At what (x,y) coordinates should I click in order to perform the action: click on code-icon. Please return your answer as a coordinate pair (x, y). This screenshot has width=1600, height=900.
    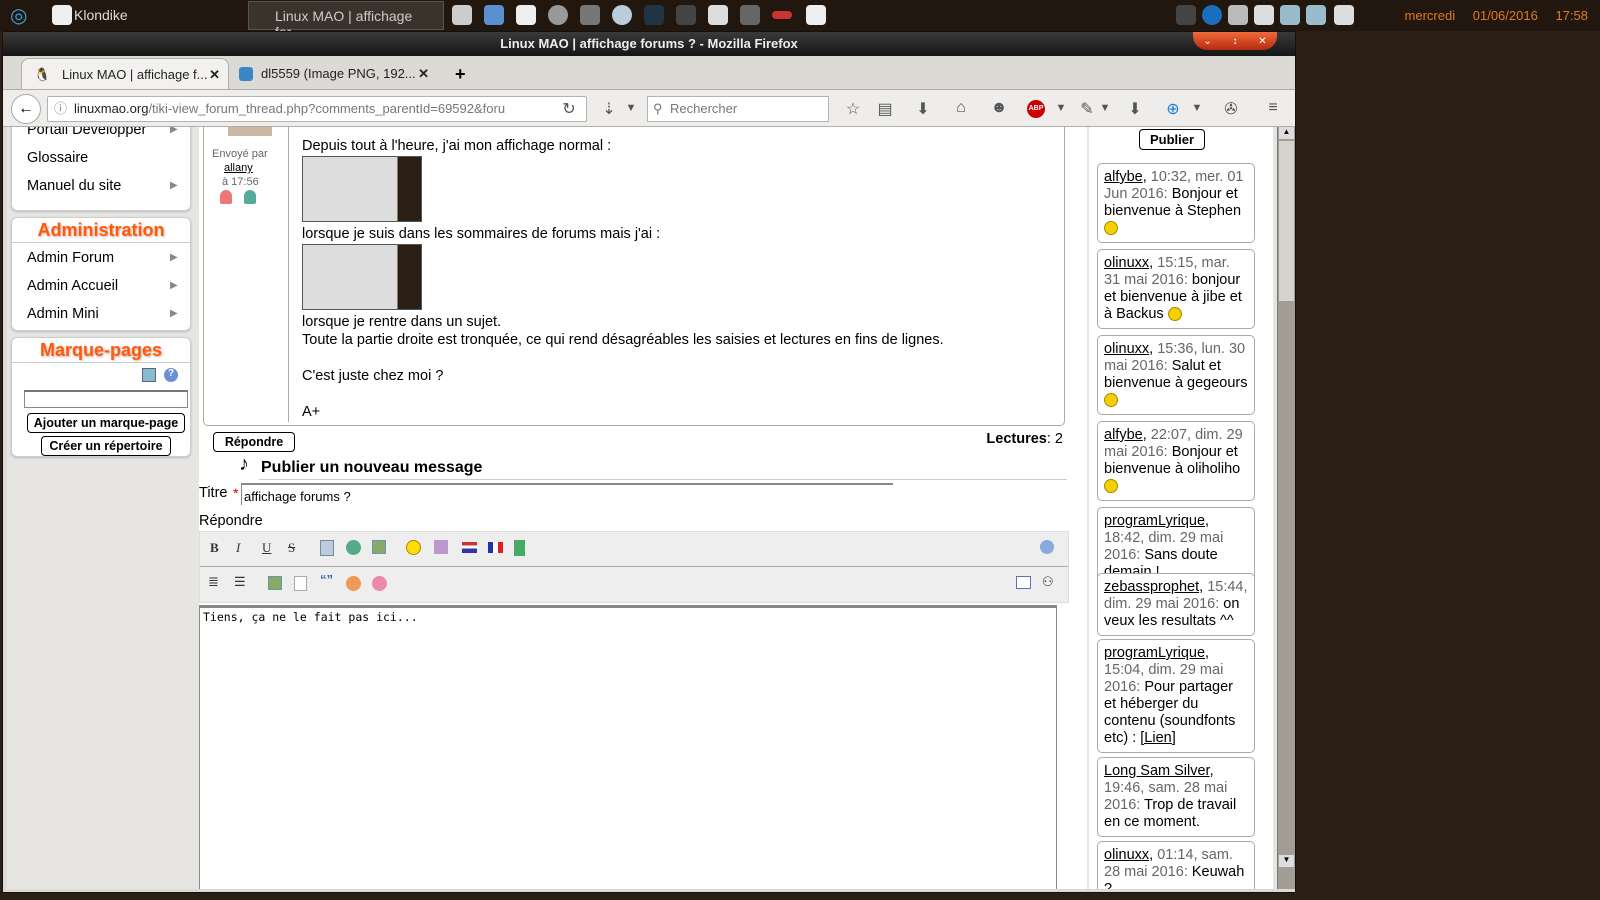
    Looking at the image, I should click on (300, 583).